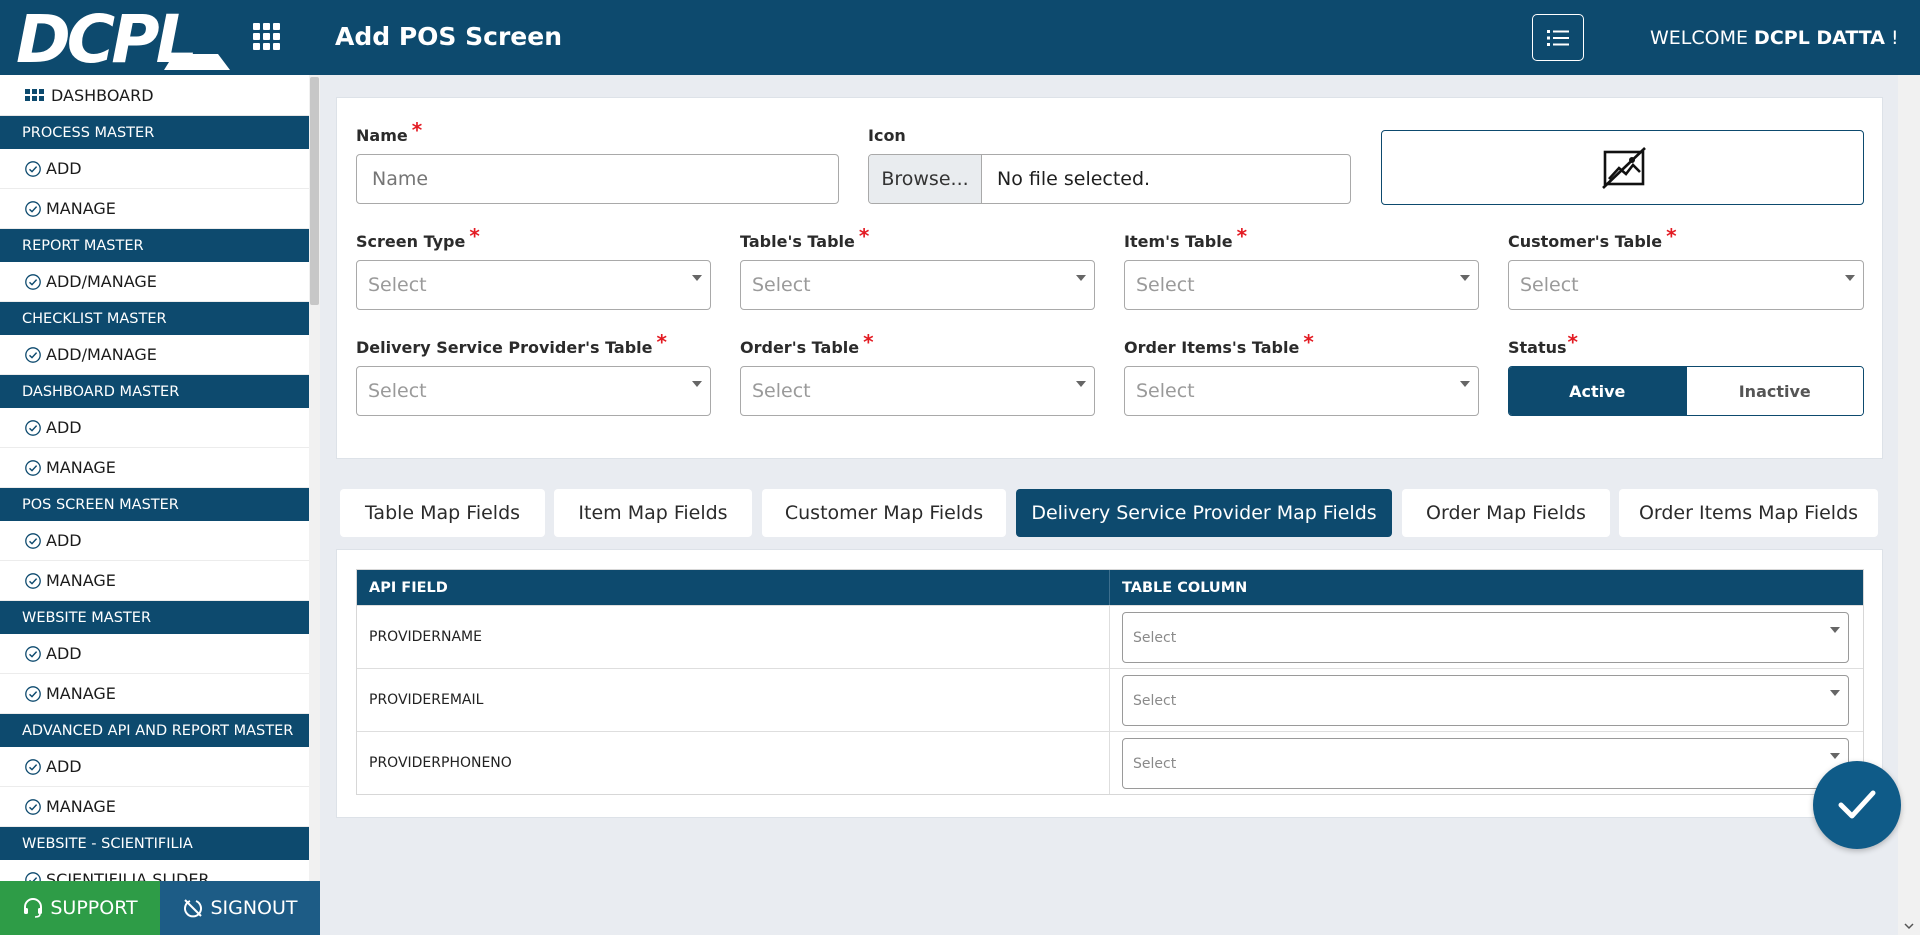 This screenshot has width=1920, height=935. Describe the element at coordinates (1819, 38) in the screenshot. I see `user-name: DCPL DATTA` at that location.